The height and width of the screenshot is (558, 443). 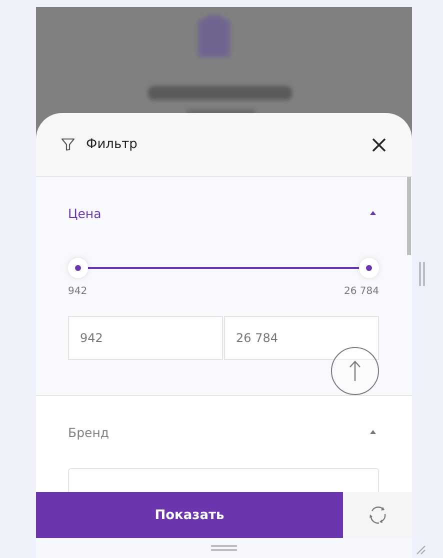 I want to click on panel-title: Фильтр, so click(x=112, y=144).